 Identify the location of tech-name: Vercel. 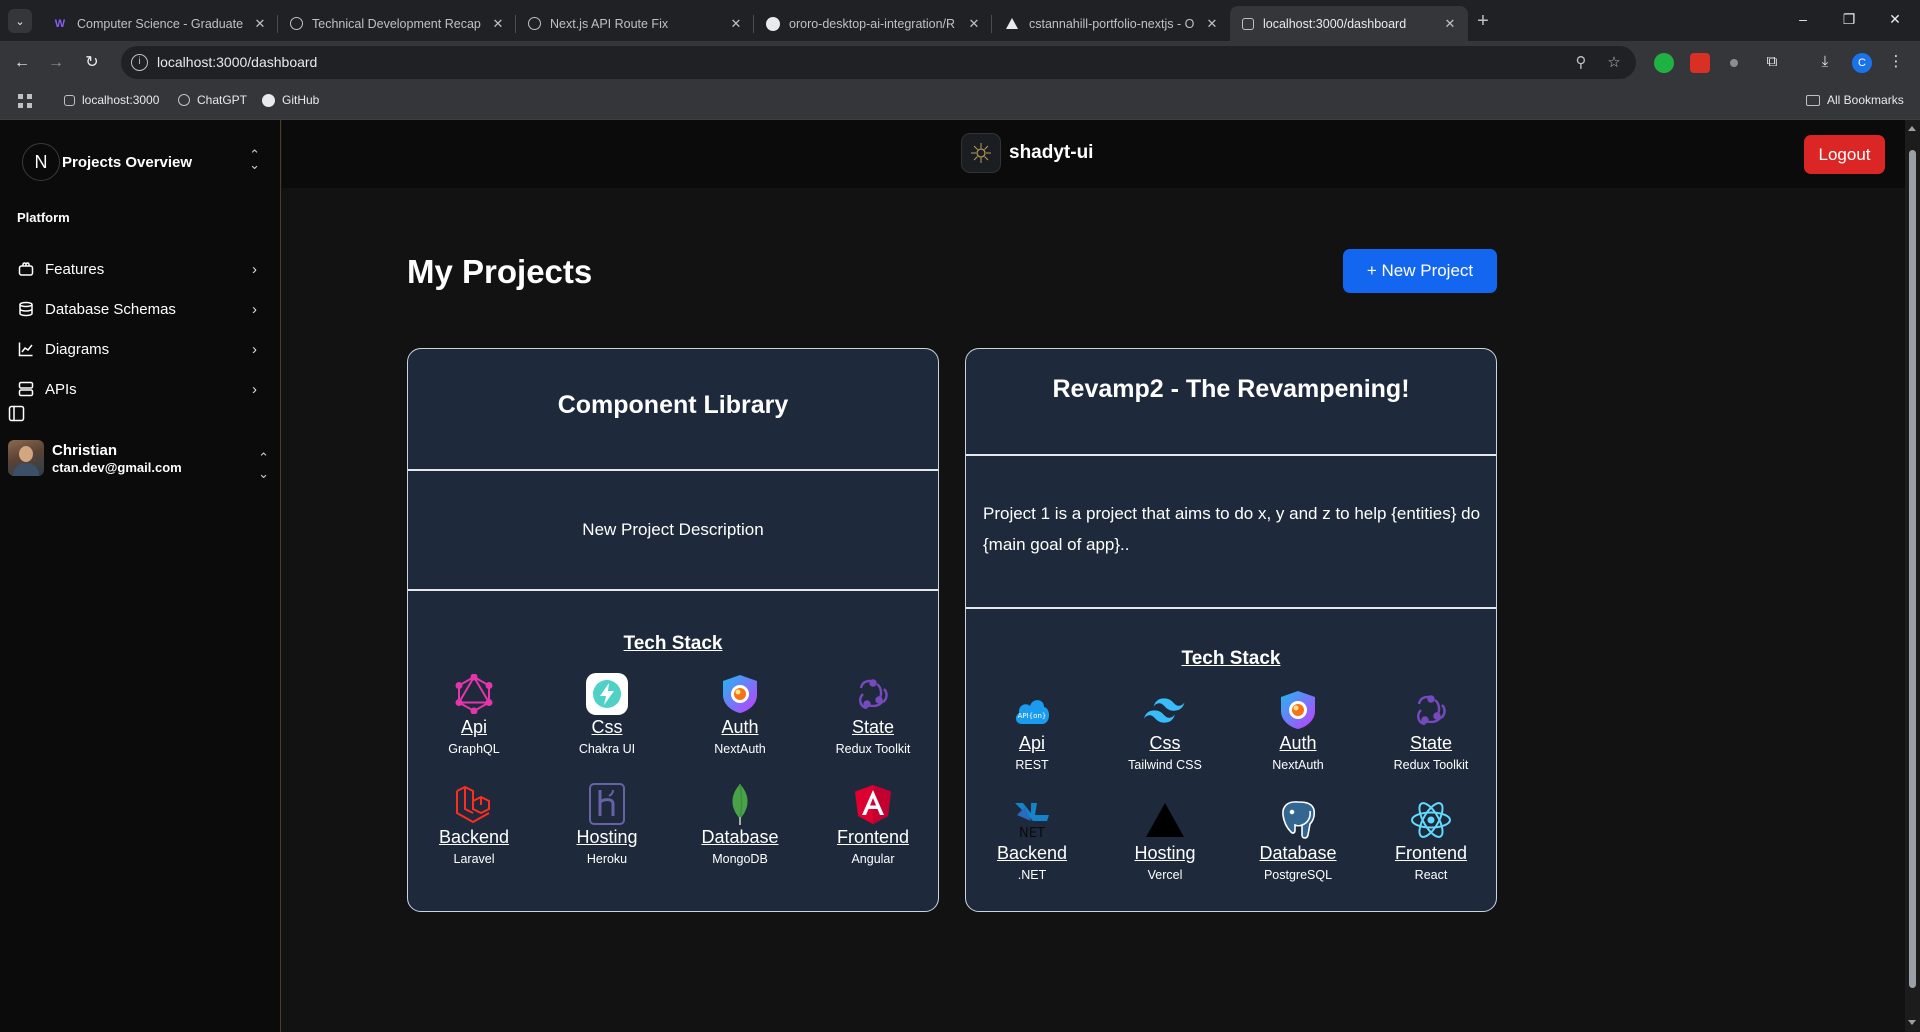
(1165, 875).